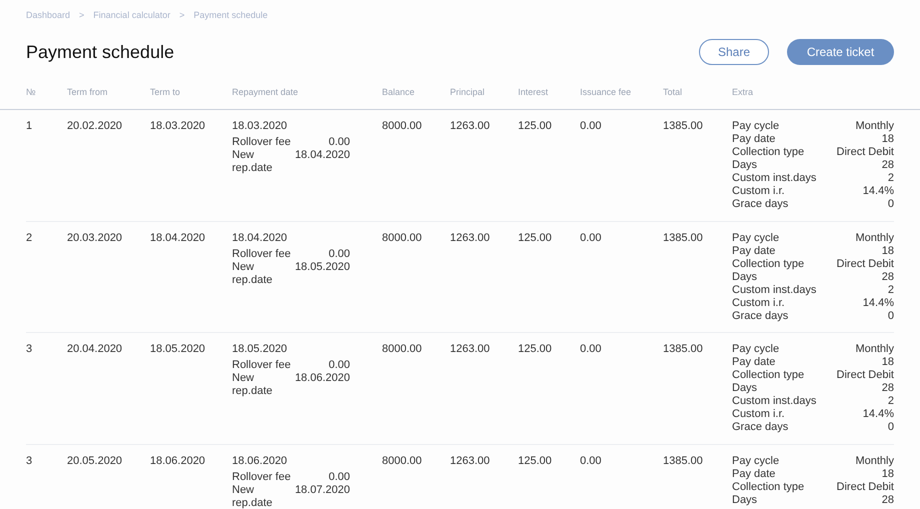 The width and height of the screenshot is (920, 509). I want to click on detail-value: 18.06.2020, so click(322, 379).